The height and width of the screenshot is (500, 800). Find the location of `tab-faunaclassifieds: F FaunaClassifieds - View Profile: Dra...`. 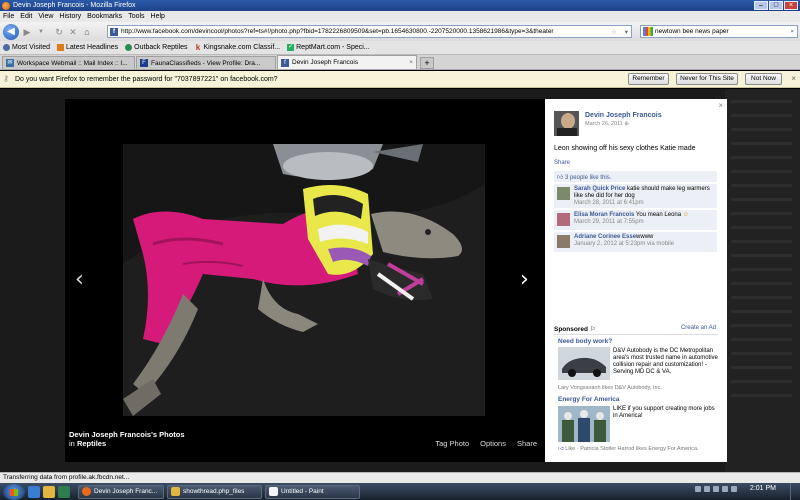

tab-faunaclassifieds: F FaunaClassifieds - View Profile: Dra... is located at coordinates (206, 62).